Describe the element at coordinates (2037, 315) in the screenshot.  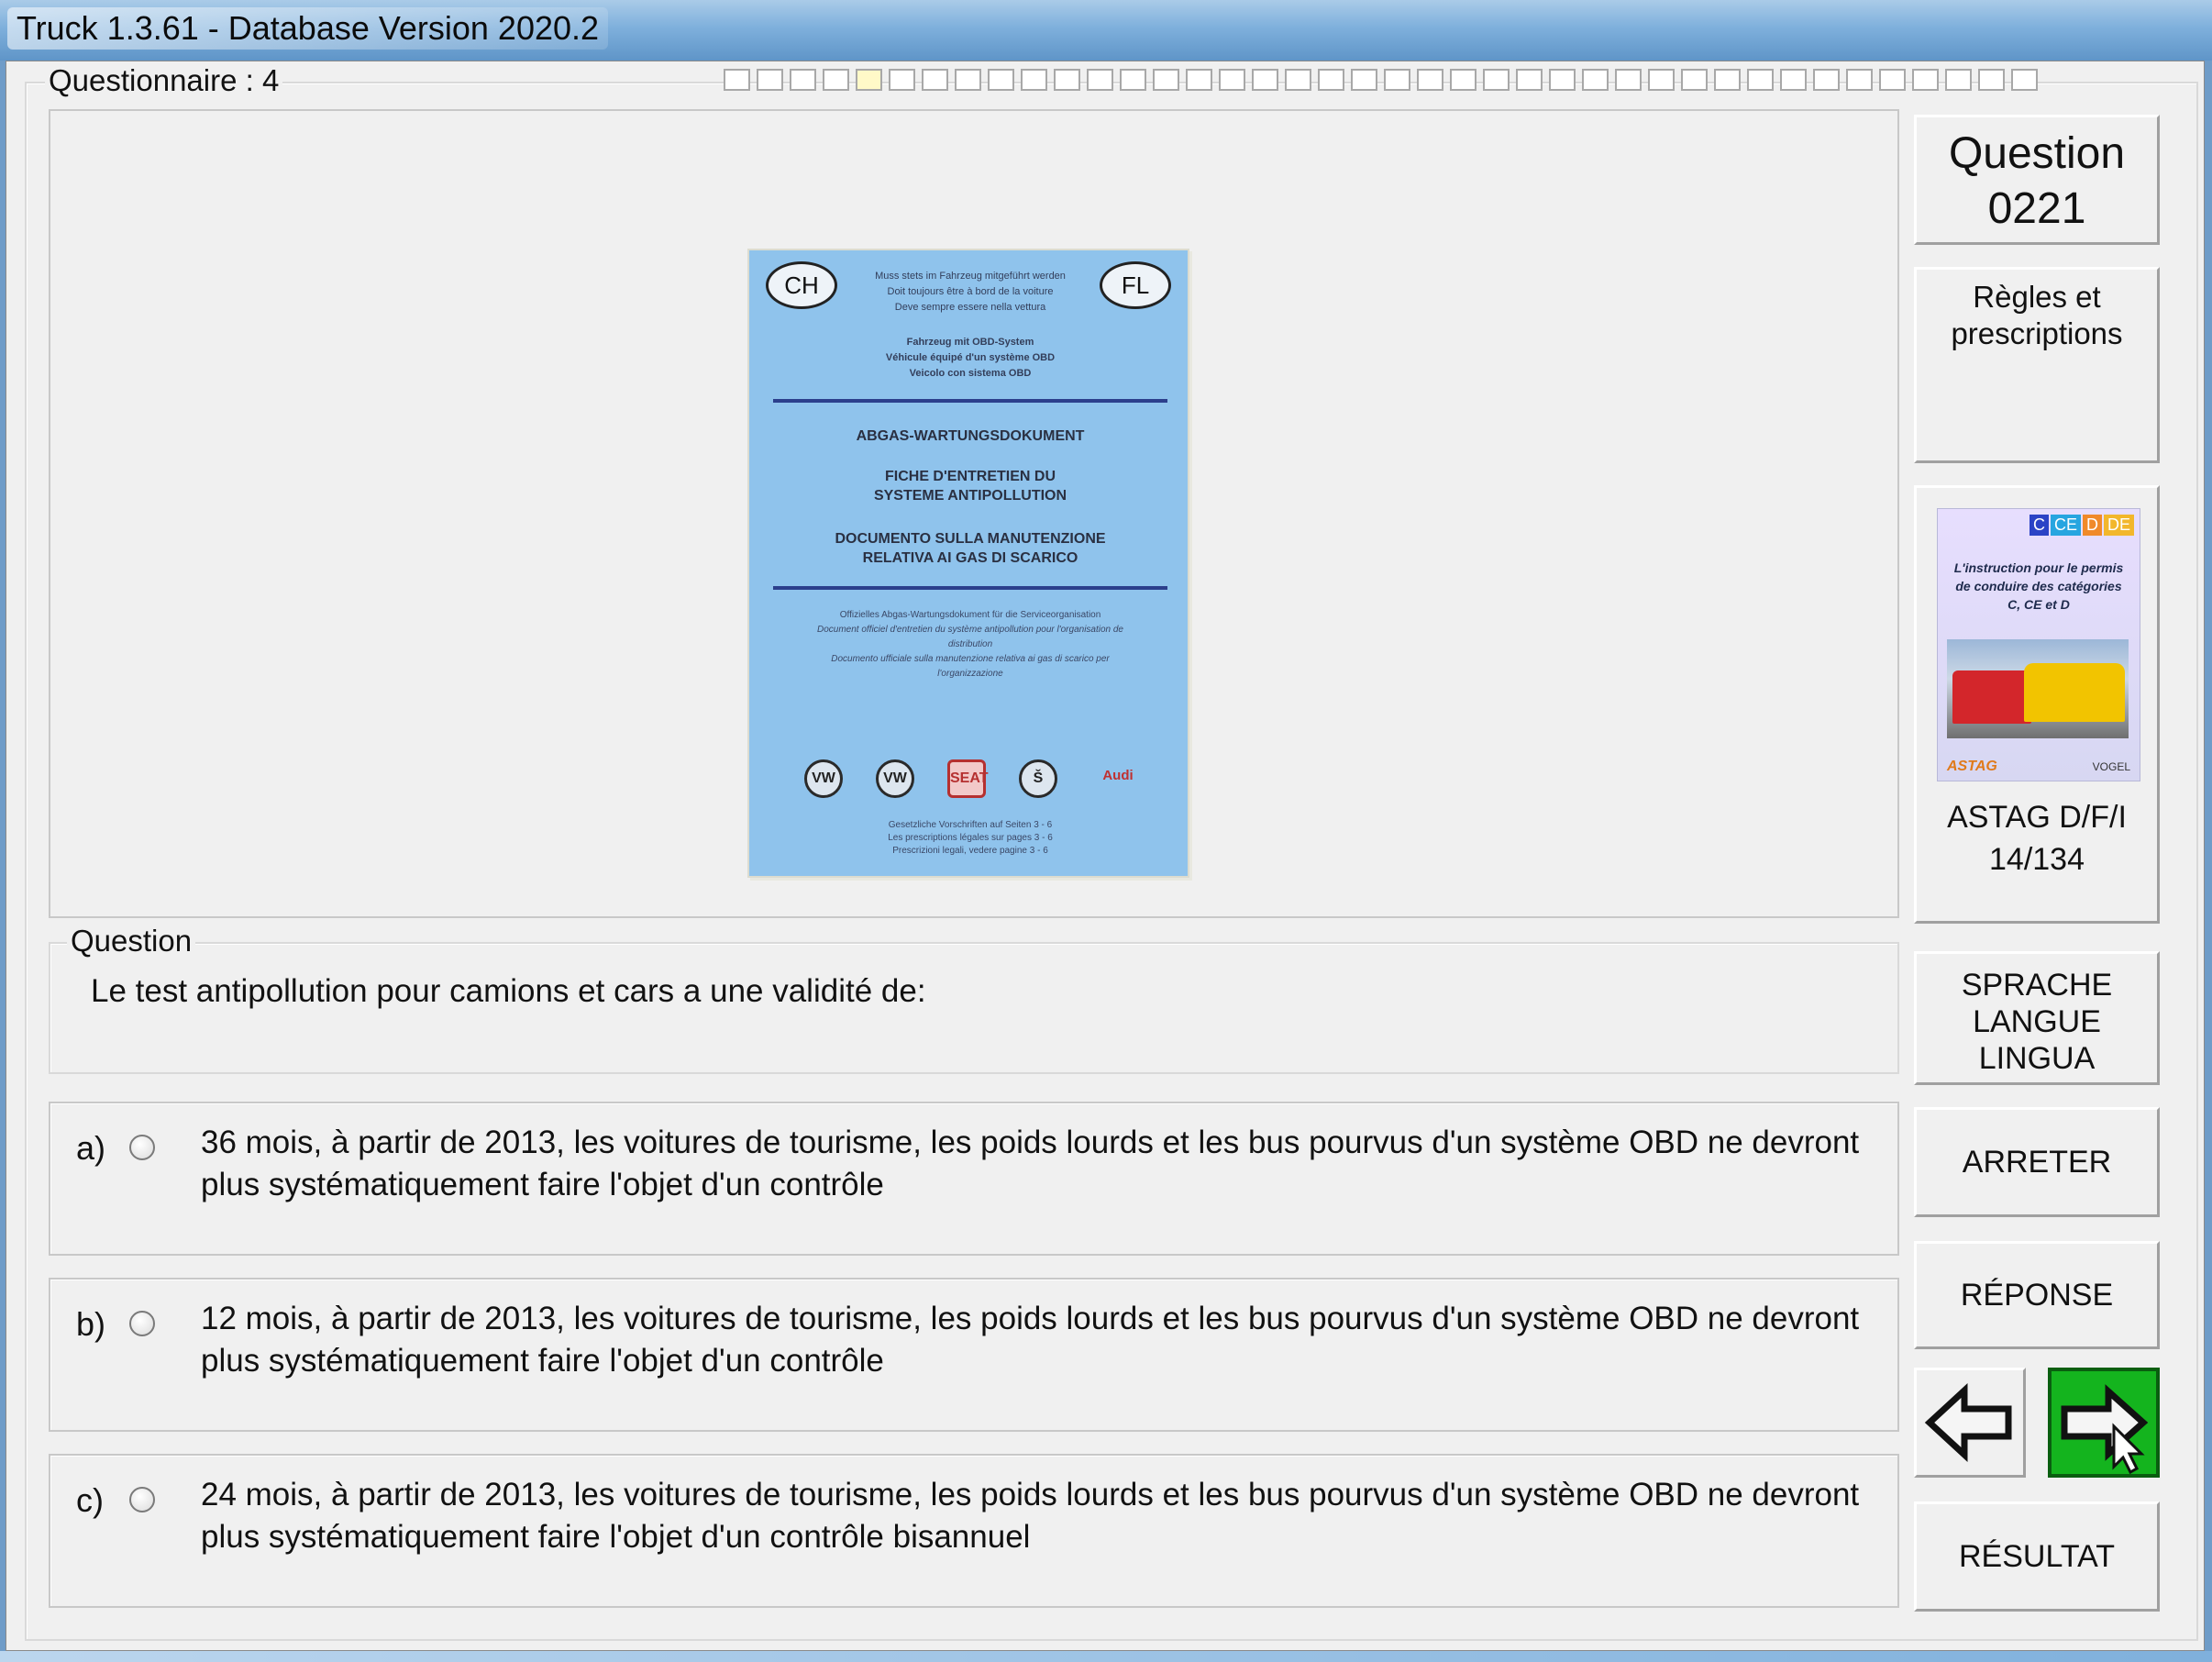
I see `category-label: Règles et prescriptions` at that location.